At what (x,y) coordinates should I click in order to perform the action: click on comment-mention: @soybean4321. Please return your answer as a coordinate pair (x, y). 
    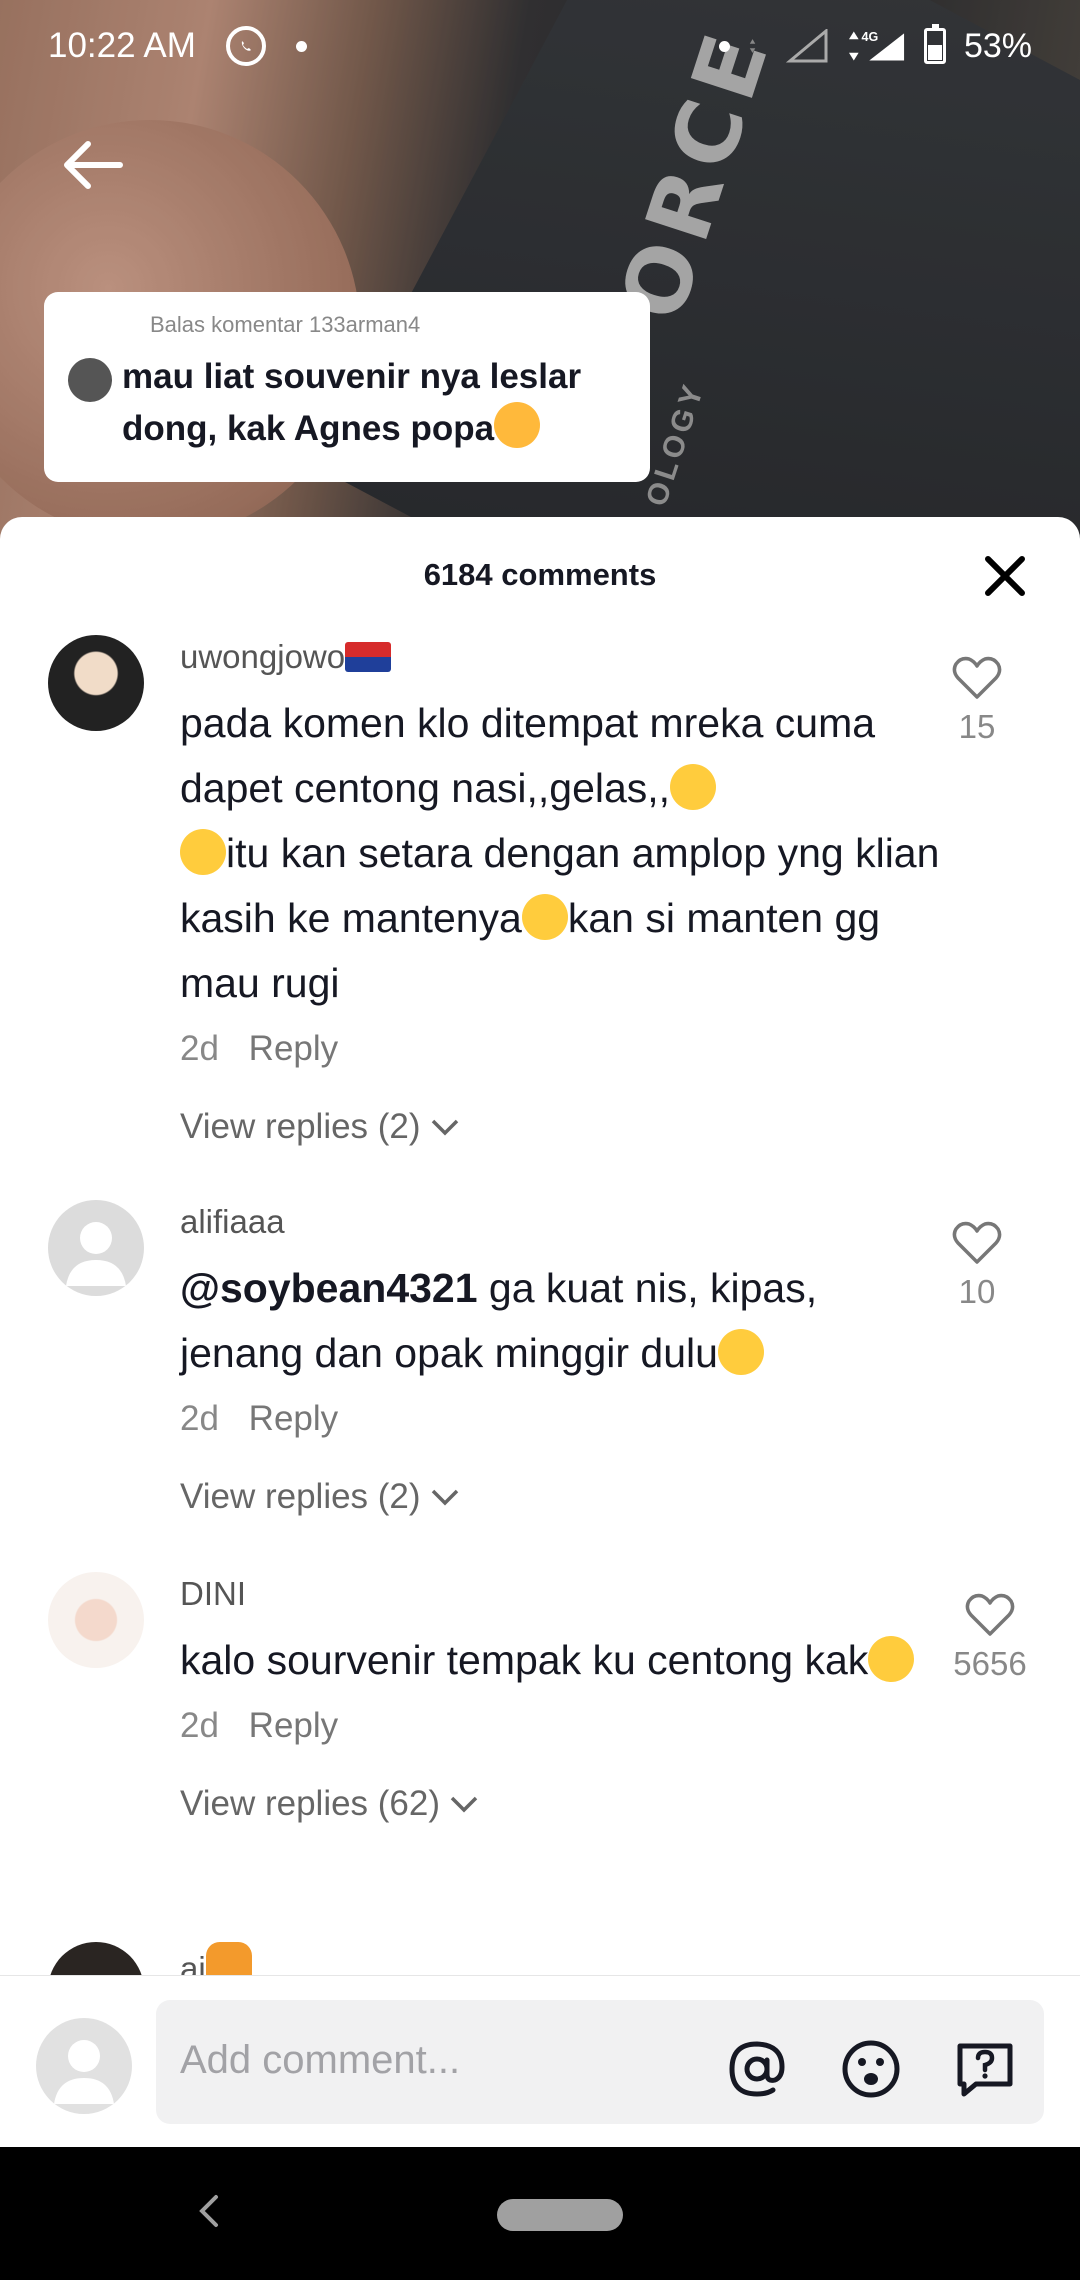
    Looking at the image, I should click on (329, 1288).